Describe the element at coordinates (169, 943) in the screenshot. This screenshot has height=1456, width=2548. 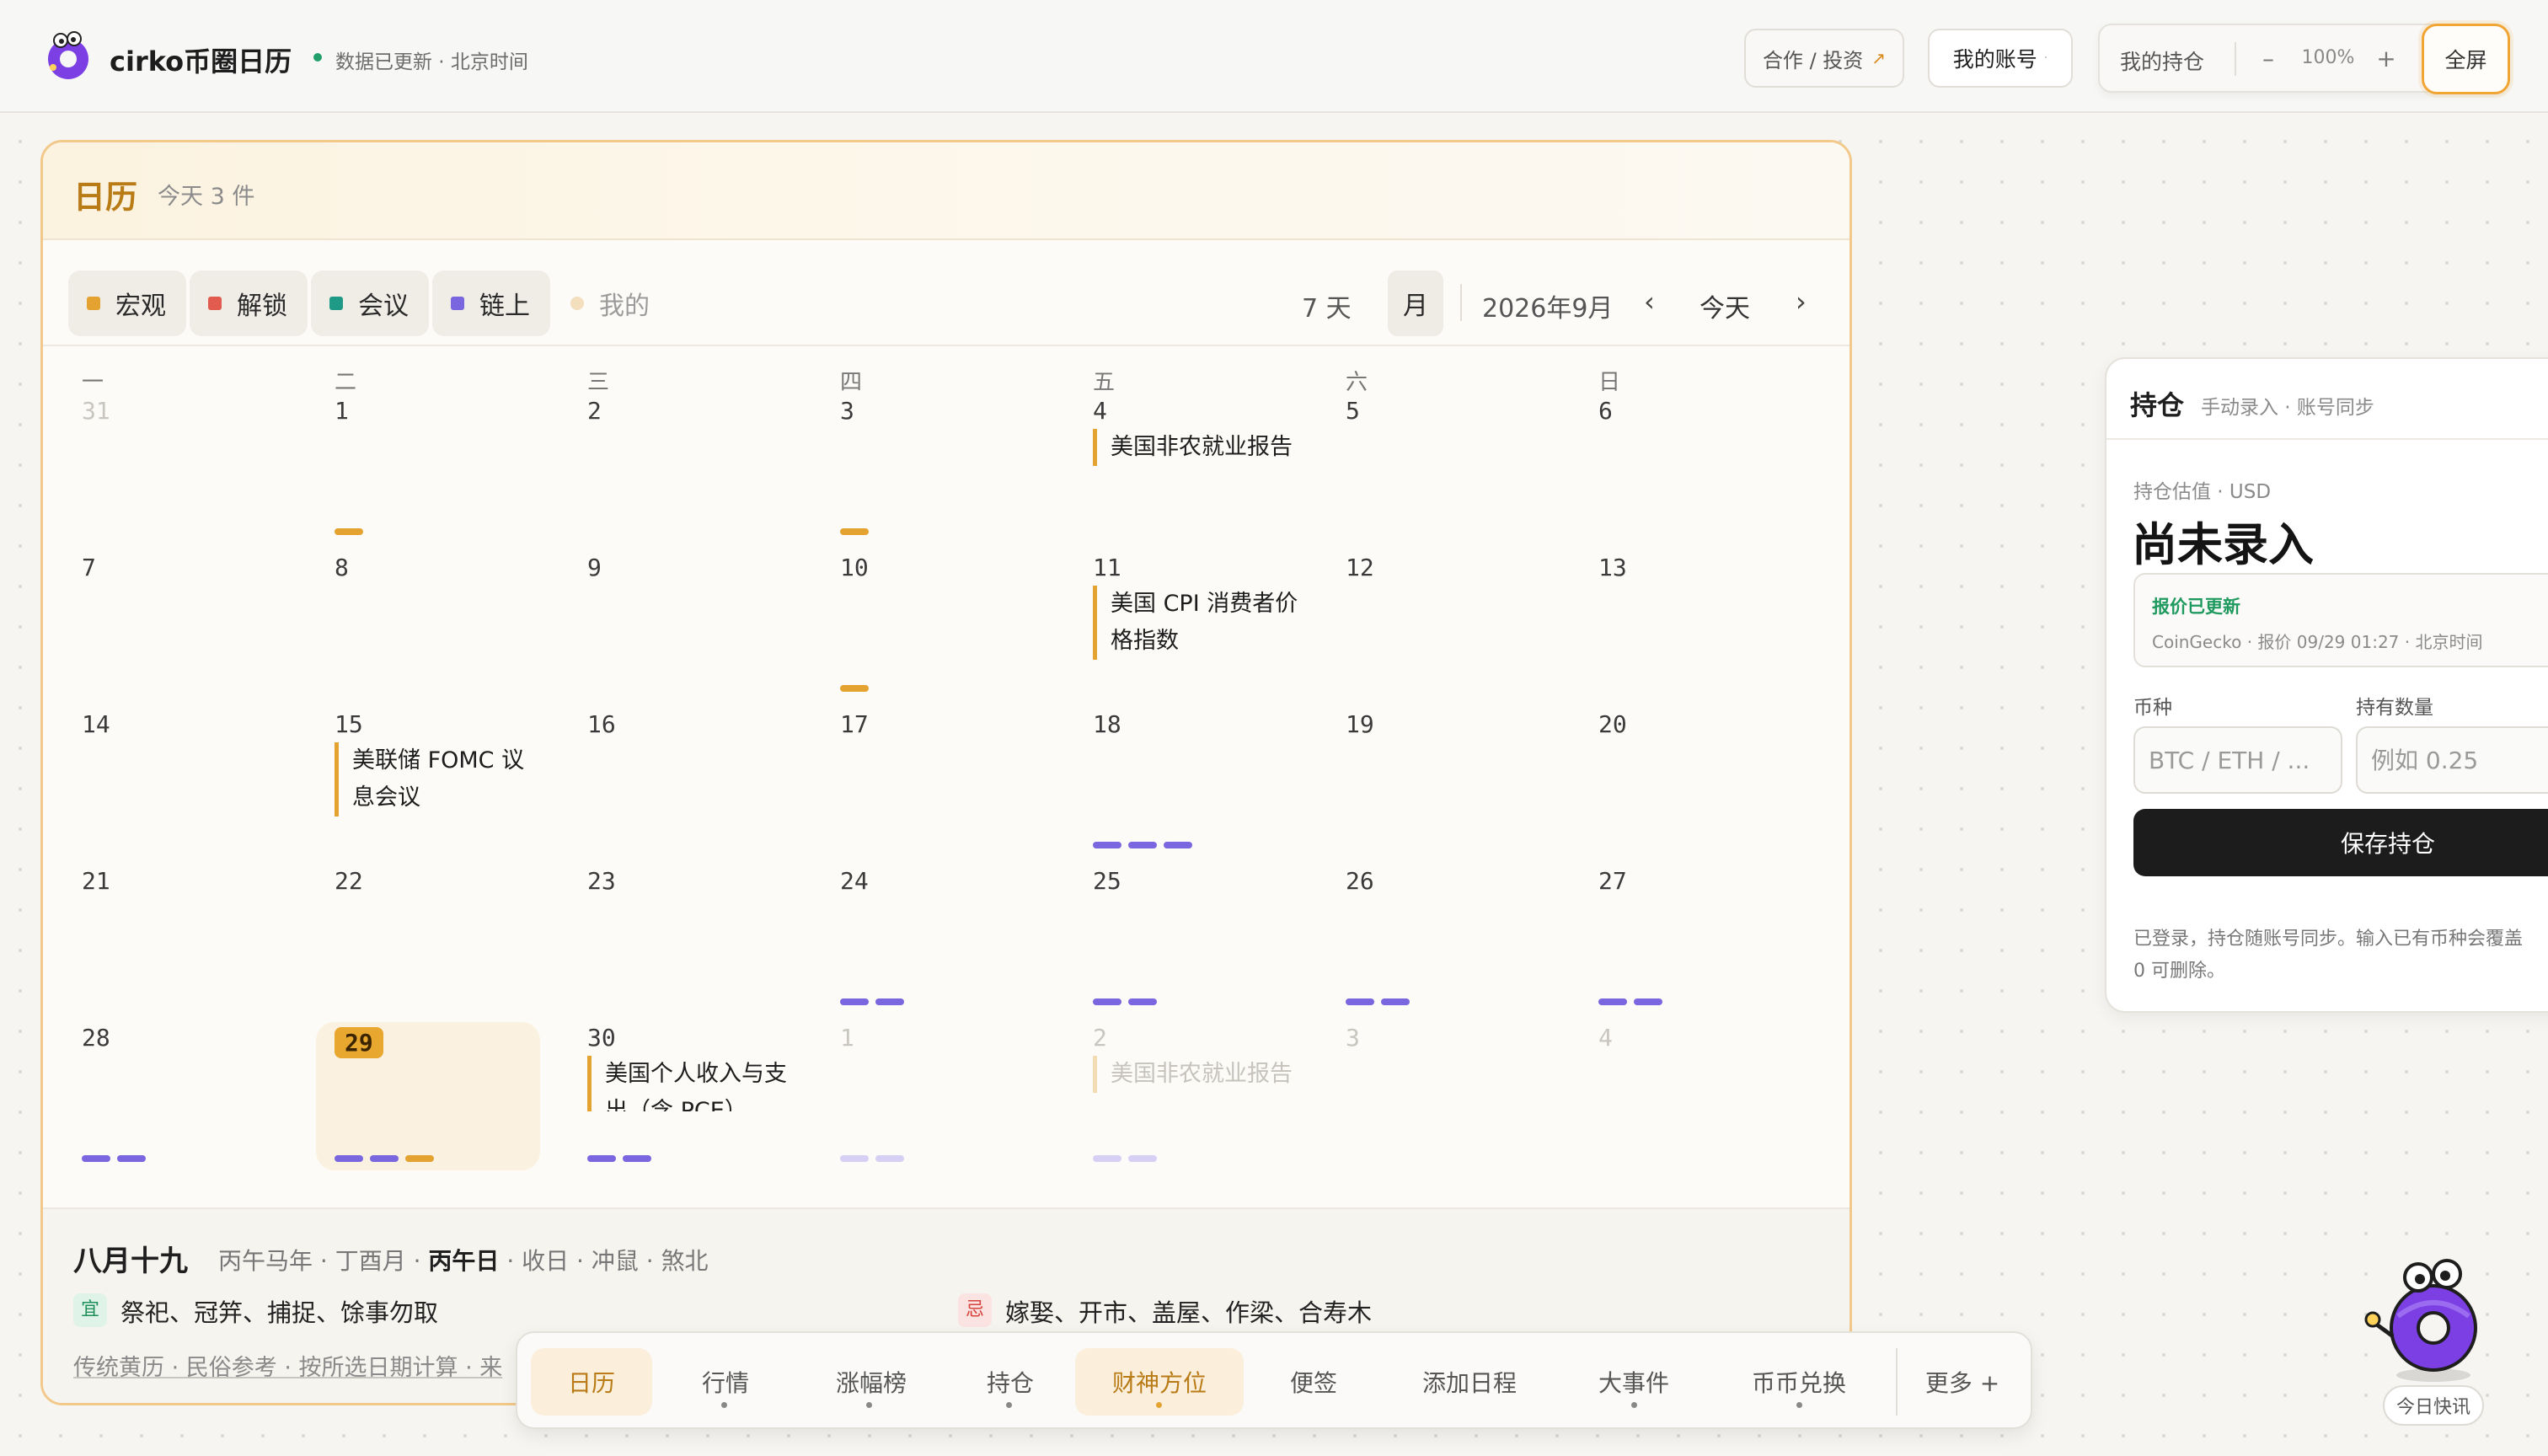
I see `day-cell: 21` at that location.